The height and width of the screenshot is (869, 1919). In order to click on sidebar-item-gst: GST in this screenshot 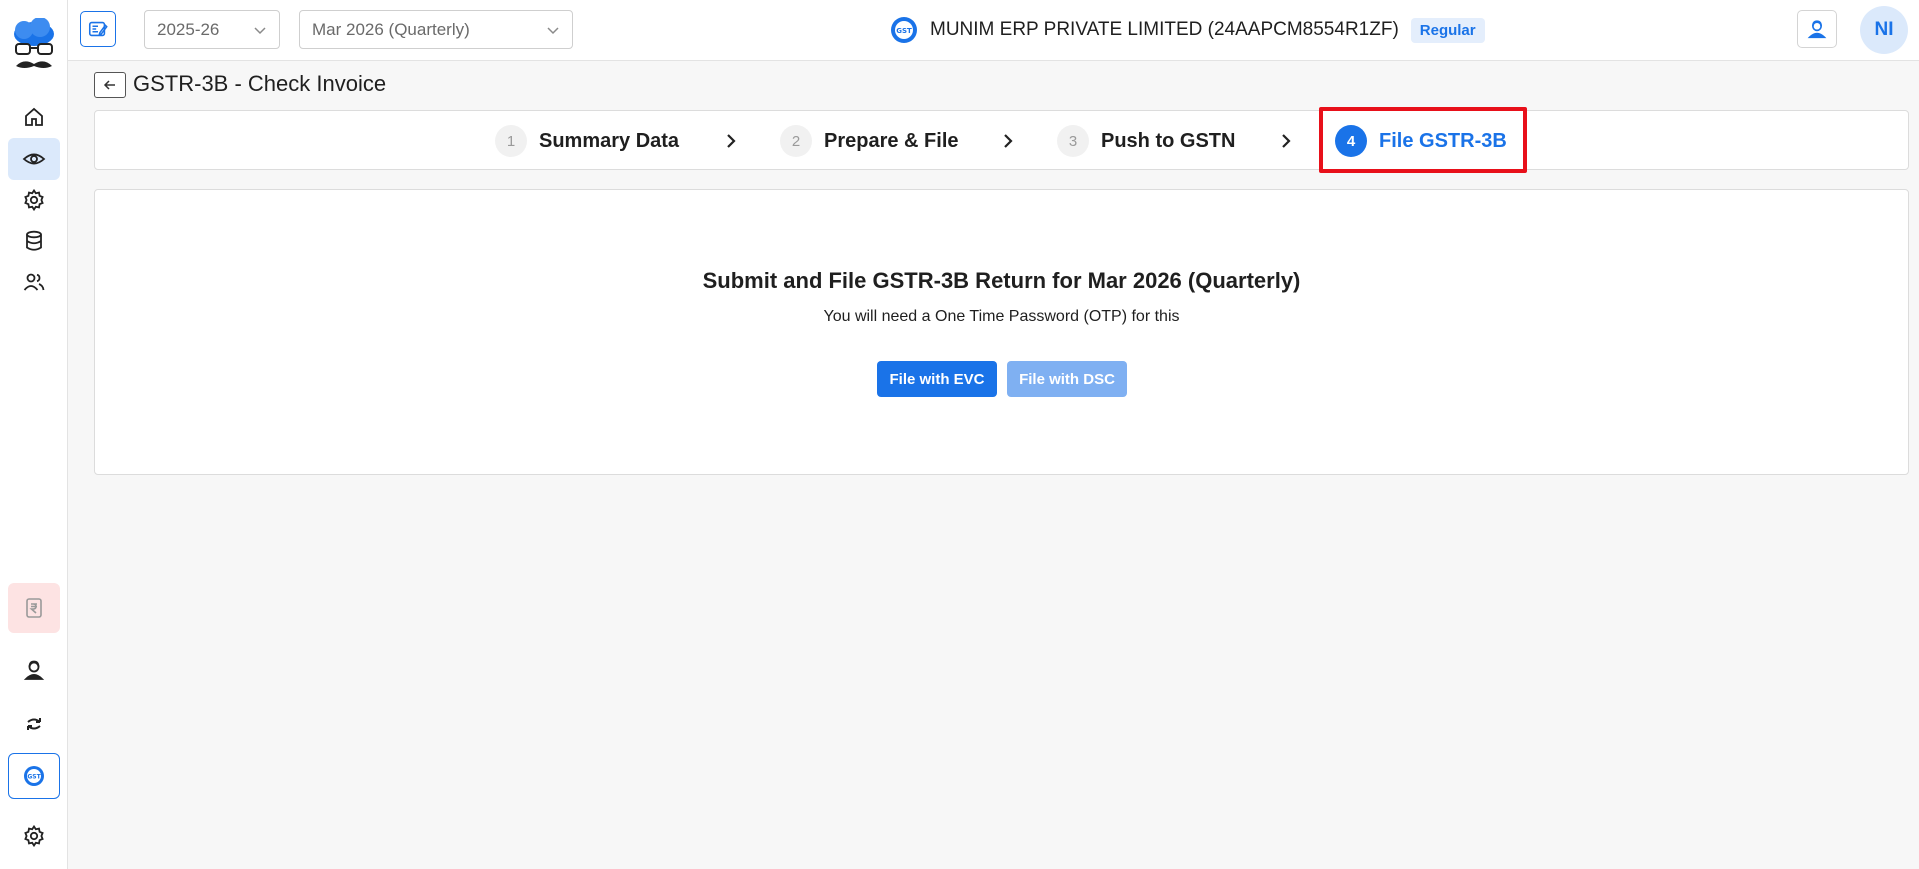, I will do `click(34, 776)`.